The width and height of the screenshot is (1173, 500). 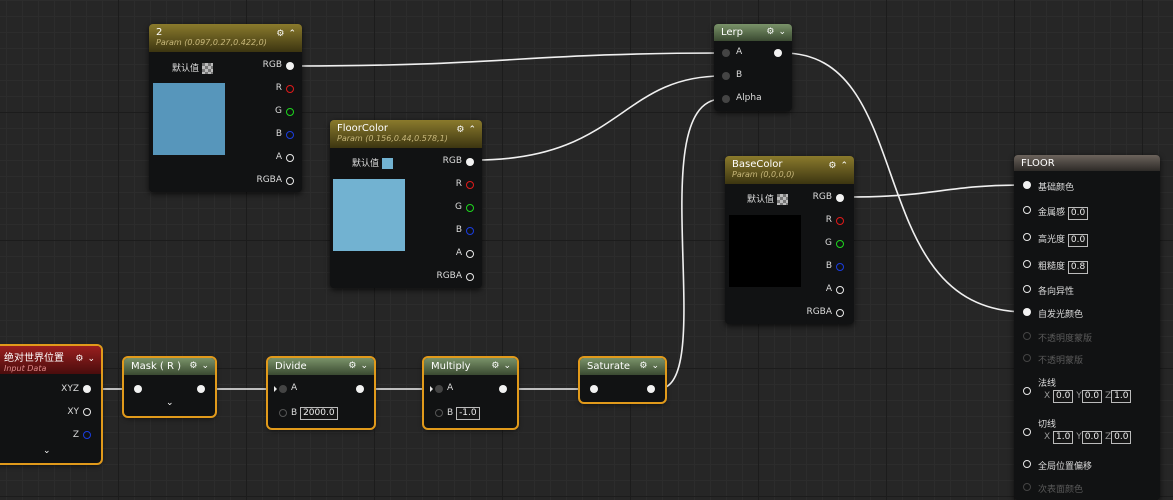 I want to click on pin-base-color, so click(x=1027, y=185).